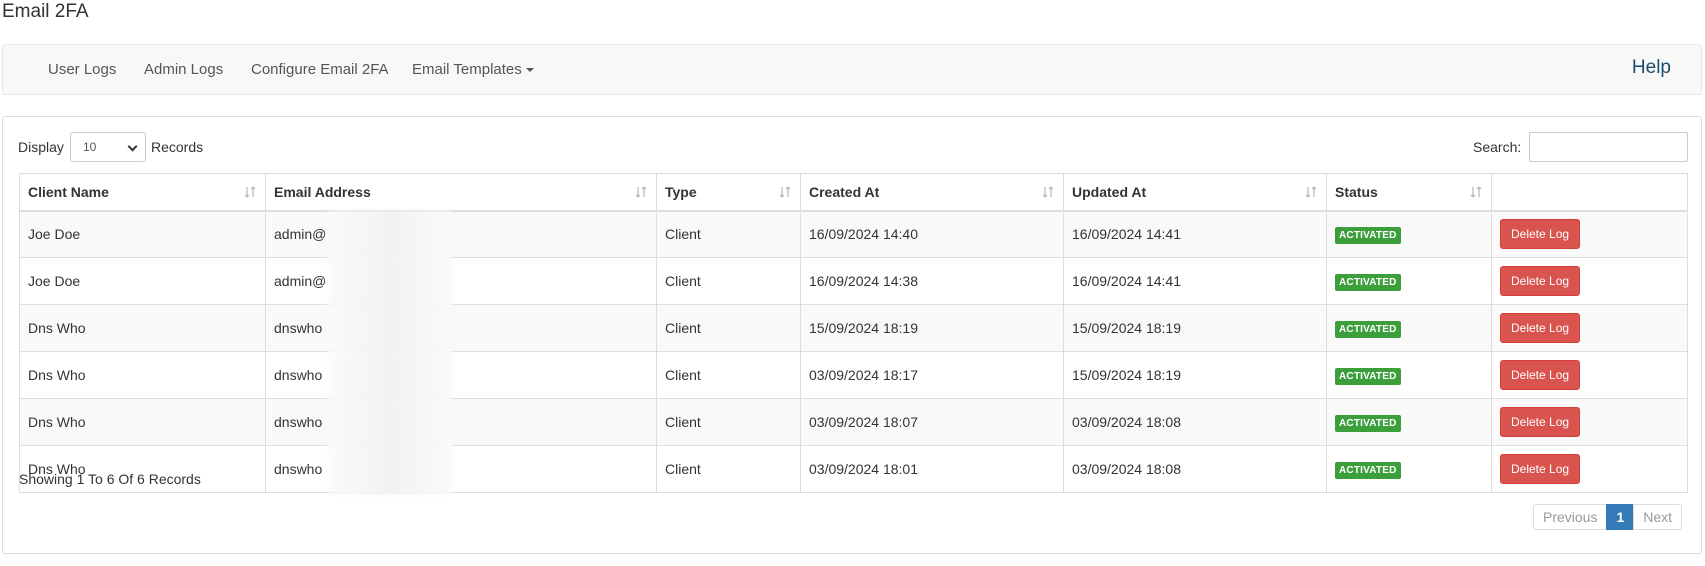  I want to click on column-header-label: Type, so click(681, 191).